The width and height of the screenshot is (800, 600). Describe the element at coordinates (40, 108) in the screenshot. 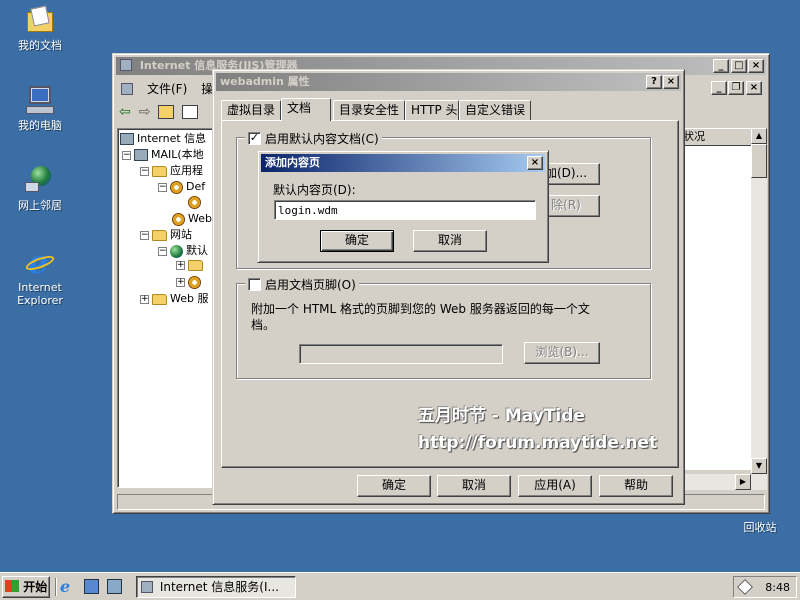

I see `desktop-icon-my-computer: 我的电脑` at that location.